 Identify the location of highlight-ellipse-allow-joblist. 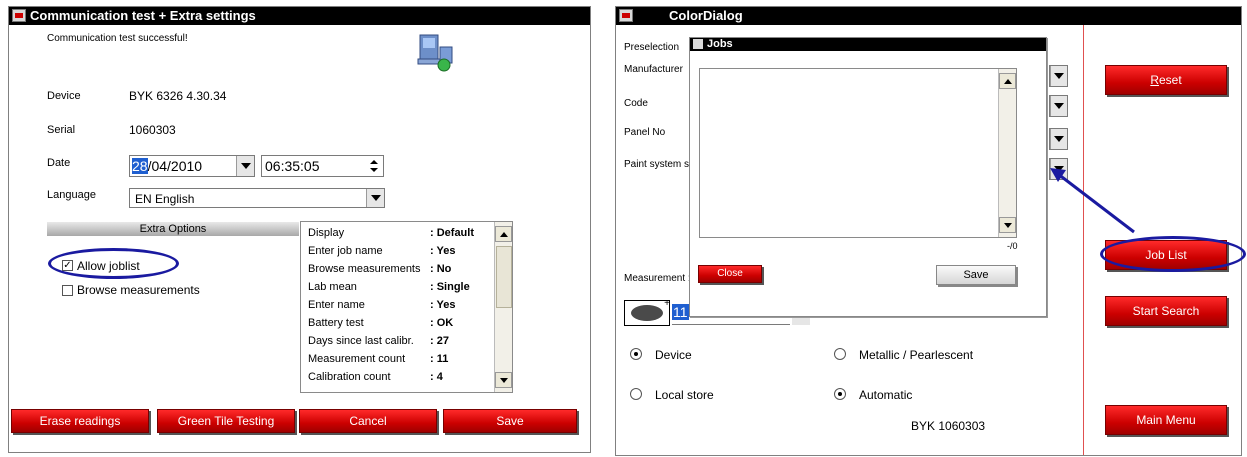
(113, 263).